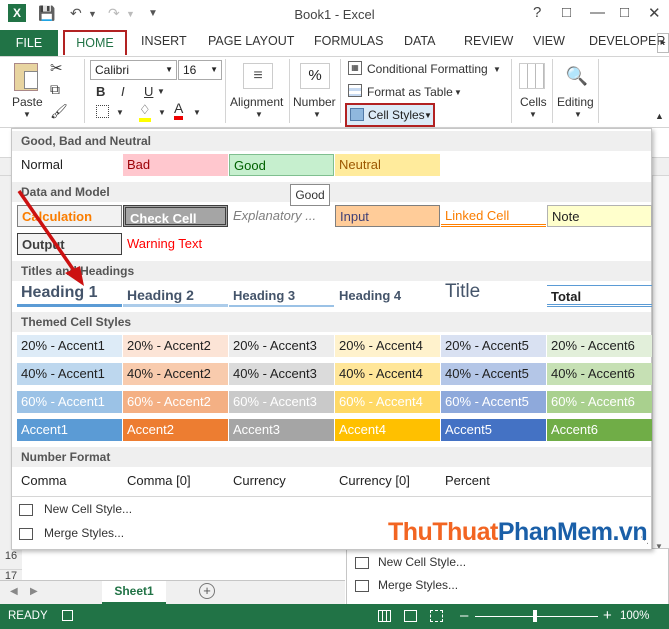 The image size is (669, 629). I want to click on macro-record-icon, so click(67, 615).